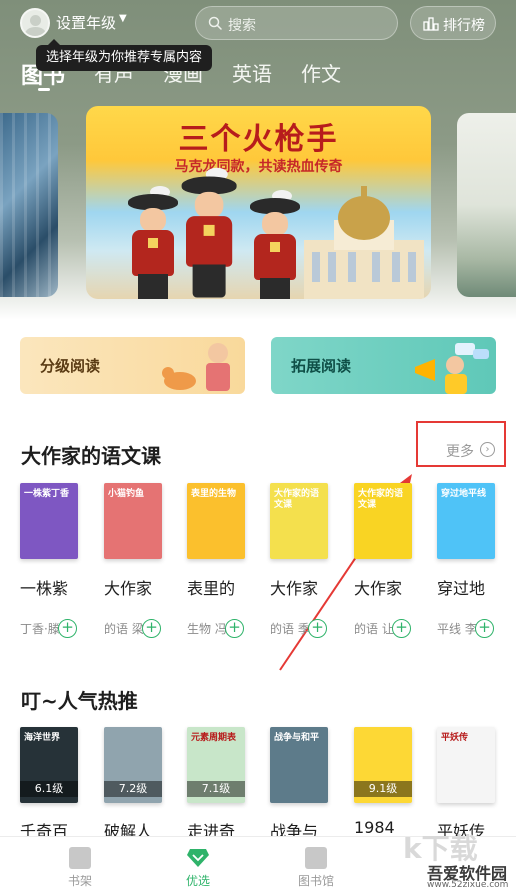 This screenshot has width=516, height=893. What do you see at coordinates (296, 23) in the screenshot?
I see `search-bar: 搜索` at bounding box center [296, 23].